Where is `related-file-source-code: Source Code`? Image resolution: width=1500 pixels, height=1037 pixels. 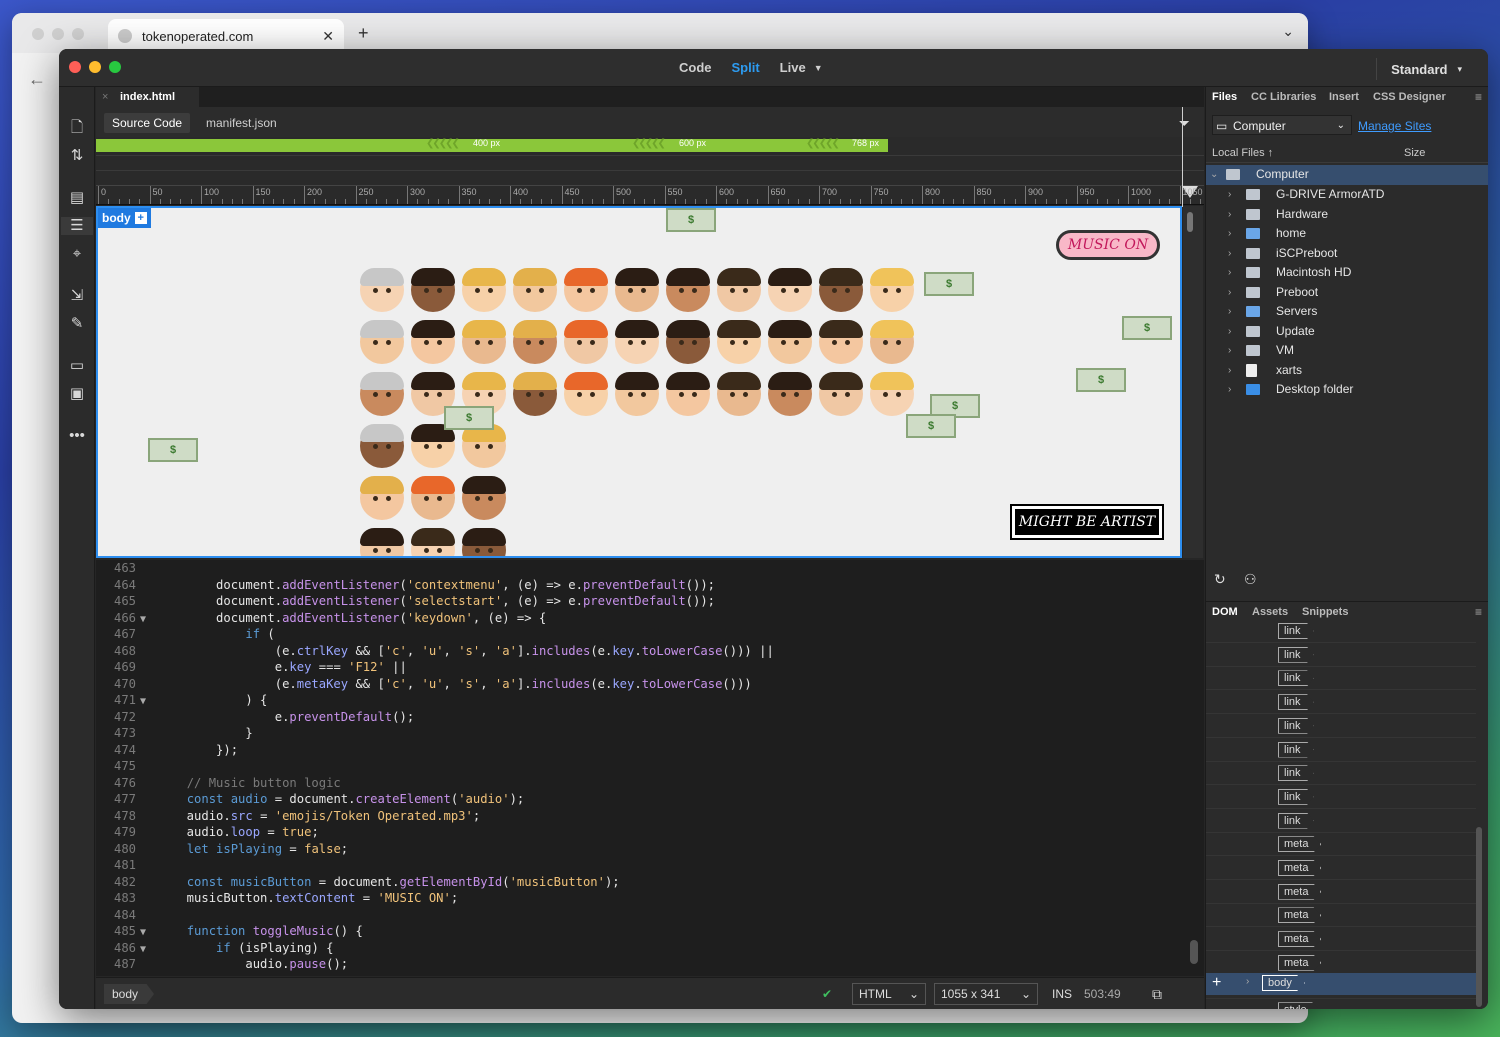
related-file-source-code: Source Code is located at coordinates (147, 123).